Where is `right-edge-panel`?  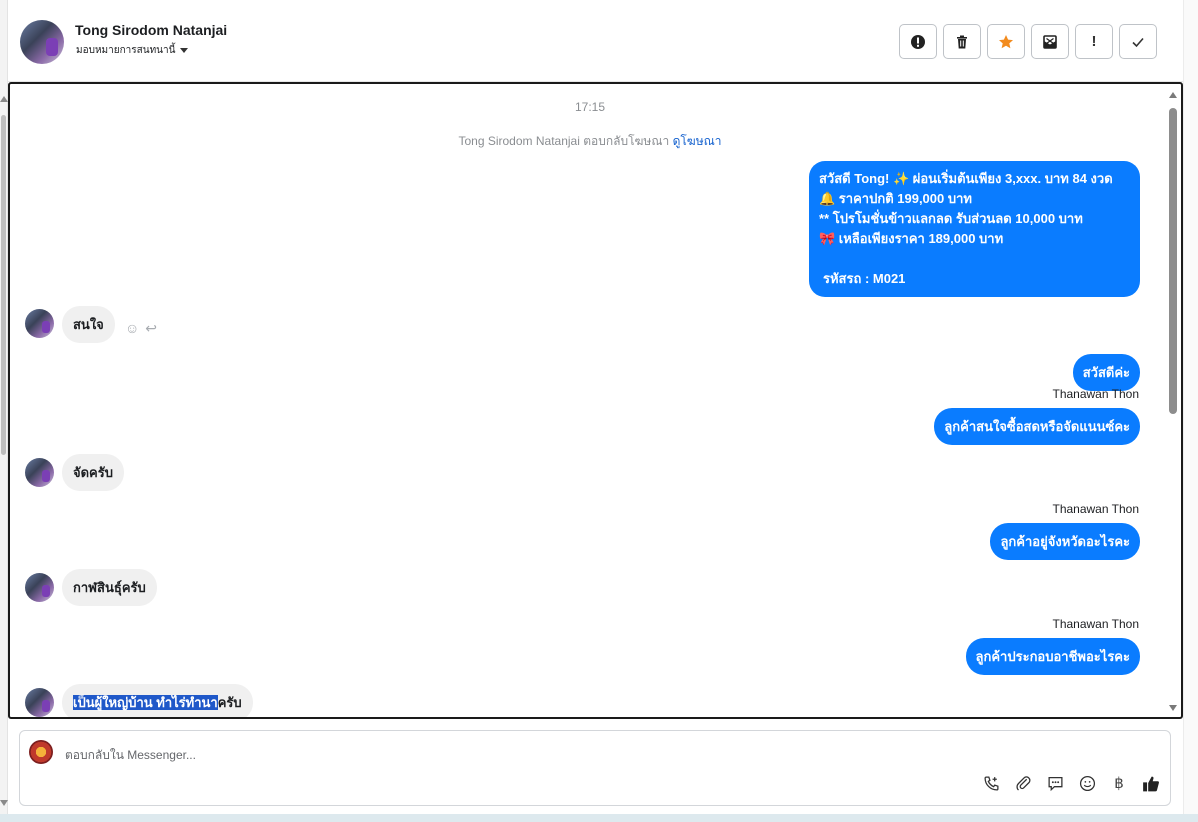
right-edge-panel is located at coordinates (1190, 411).